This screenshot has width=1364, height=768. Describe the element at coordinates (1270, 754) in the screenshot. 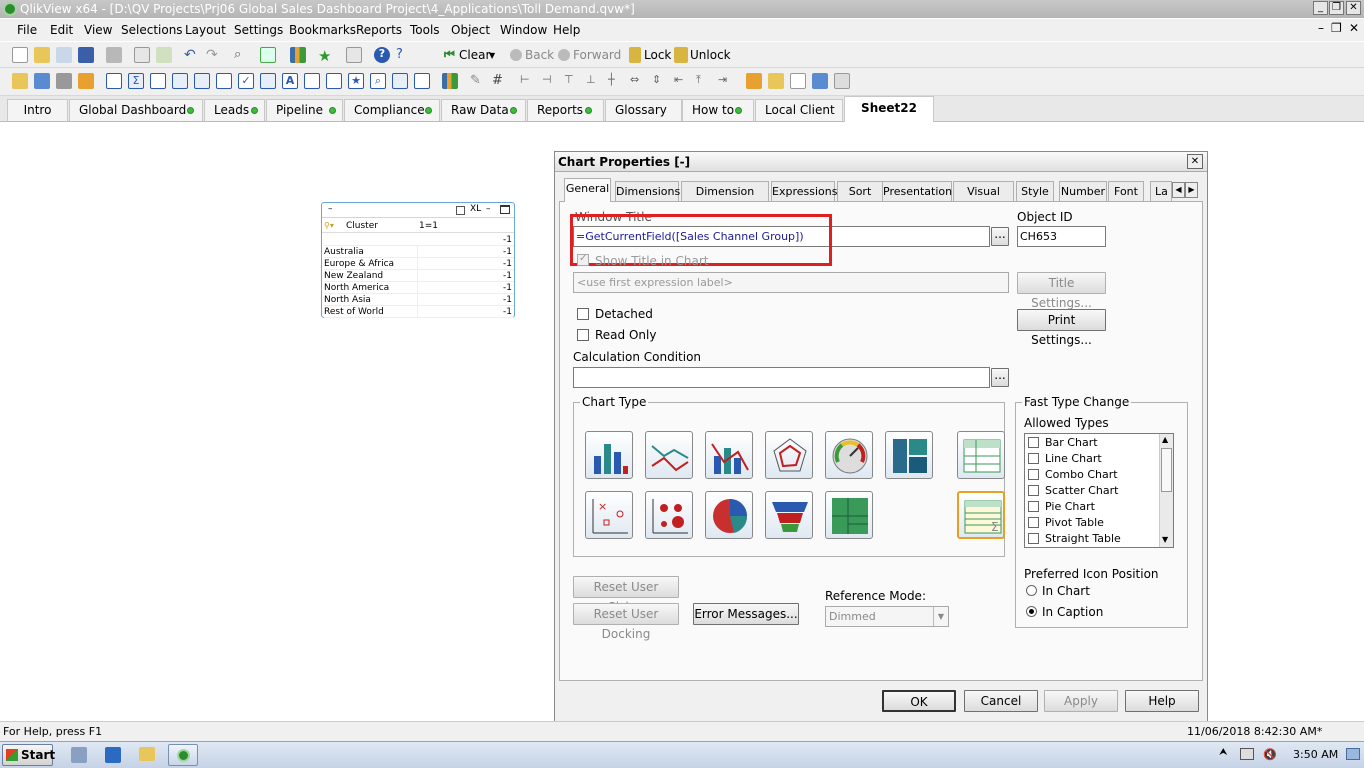

I see `volume-muted-icon: 🔇` at that location.